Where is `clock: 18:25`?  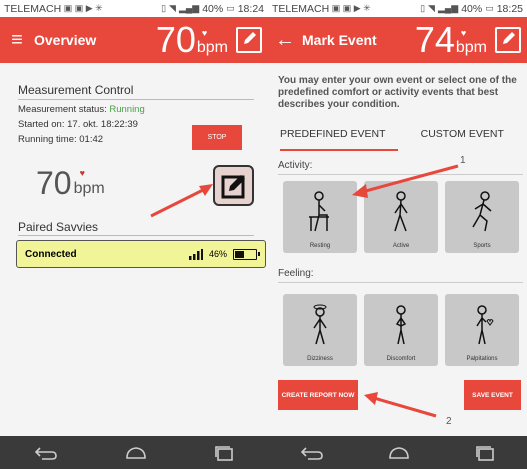 clock: 18:25 is located at coordinates (509, 8).